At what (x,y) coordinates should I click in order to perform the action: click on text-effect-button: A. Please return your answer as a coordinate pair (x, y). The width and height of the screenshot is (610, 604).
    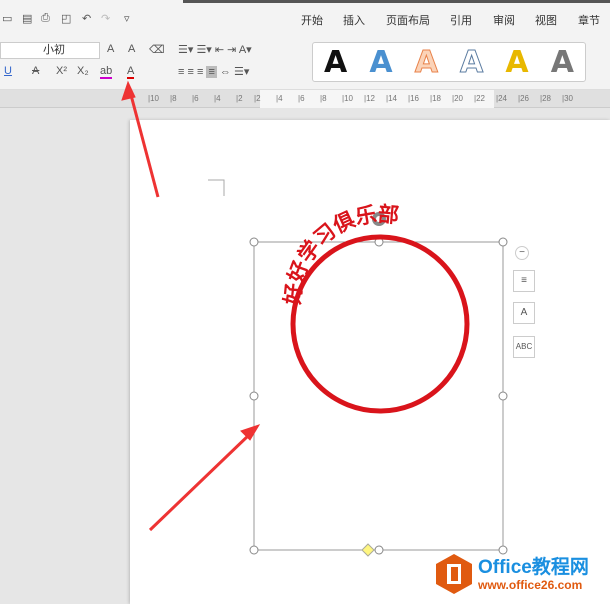
    Looking at the image, I should click on (524, 313).